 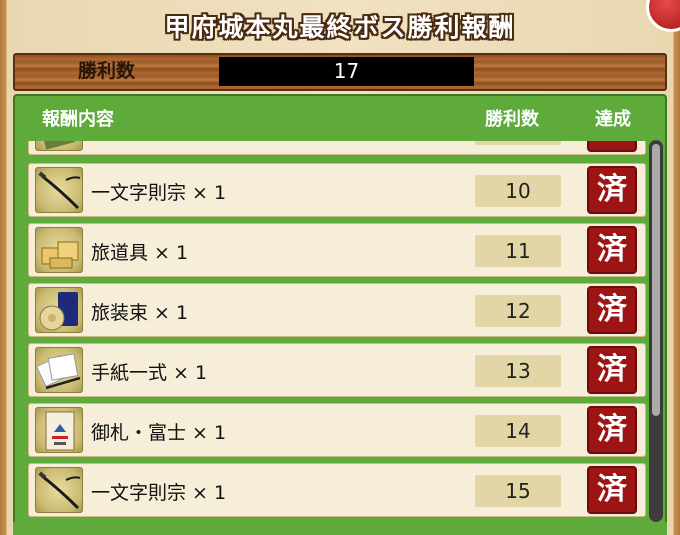 What do you see at coordinates (656, 280) in the screenshot?
I see `scrollbar-thumb` at bounding box center [656, 280].